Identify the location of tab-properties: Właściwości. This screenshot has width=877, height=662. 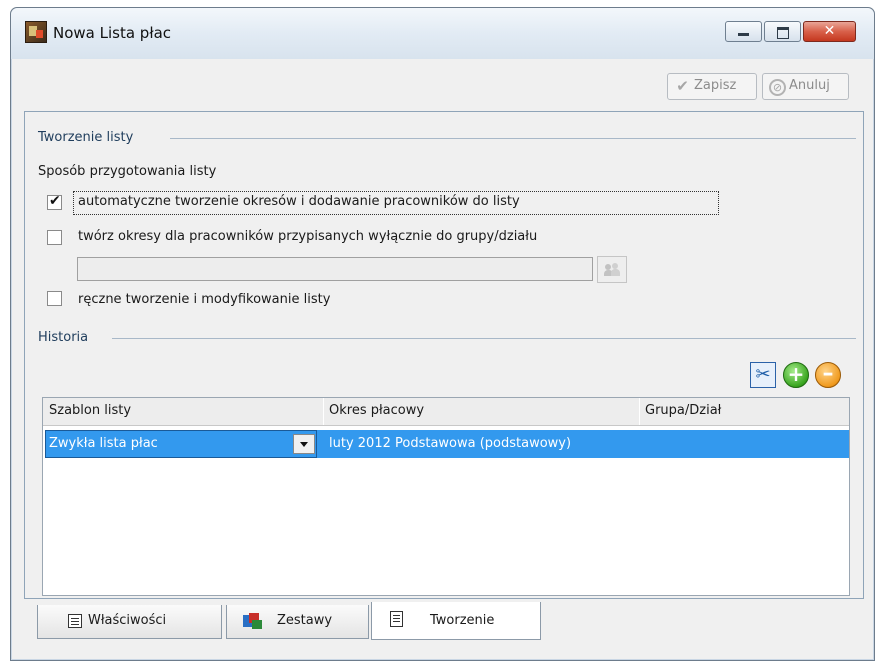
(129, 622).